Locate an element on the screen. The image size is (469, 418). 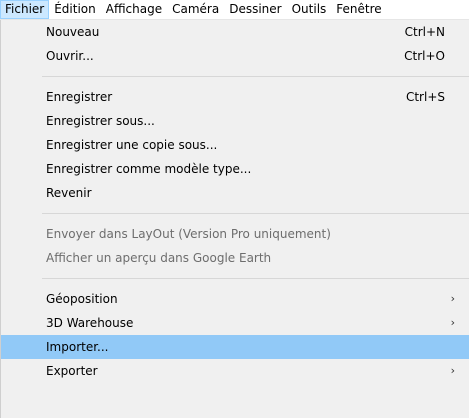
menu-item-label: Revenir is located at coordinates (69, 193).